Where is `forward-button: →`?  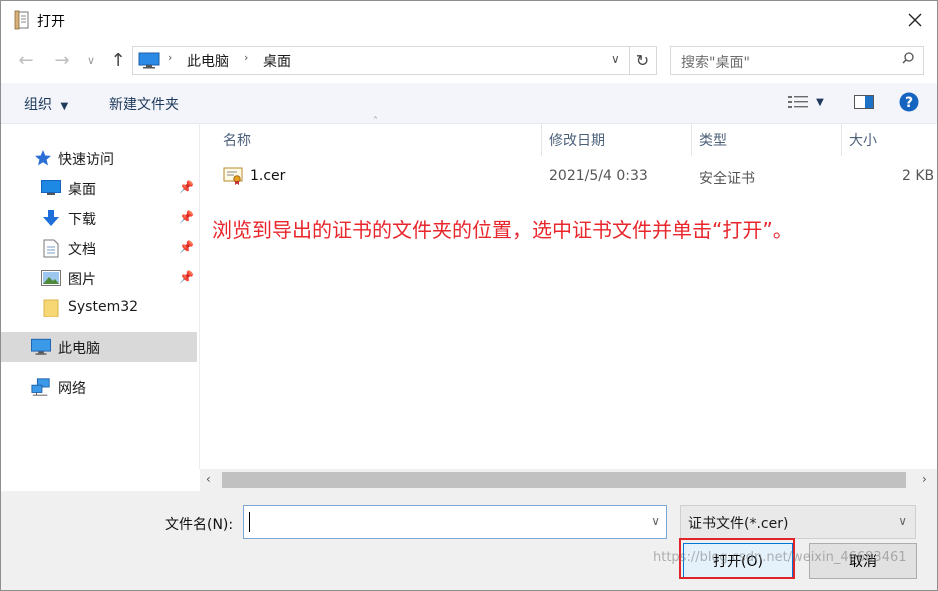
forward-button: → is located at coordinates (62, 60).